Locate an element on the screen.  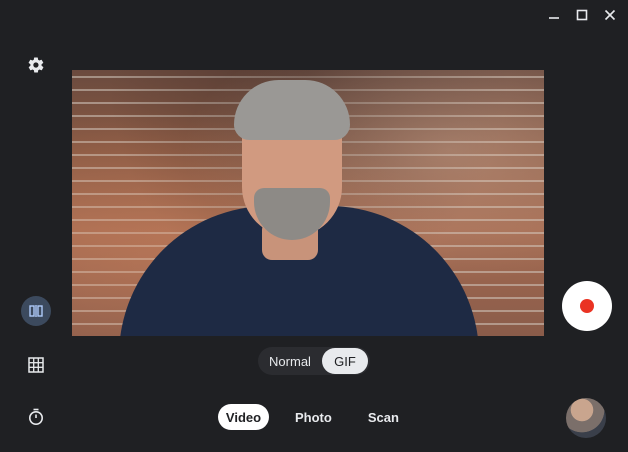
mirror-button is located at coordinates (36, 311).